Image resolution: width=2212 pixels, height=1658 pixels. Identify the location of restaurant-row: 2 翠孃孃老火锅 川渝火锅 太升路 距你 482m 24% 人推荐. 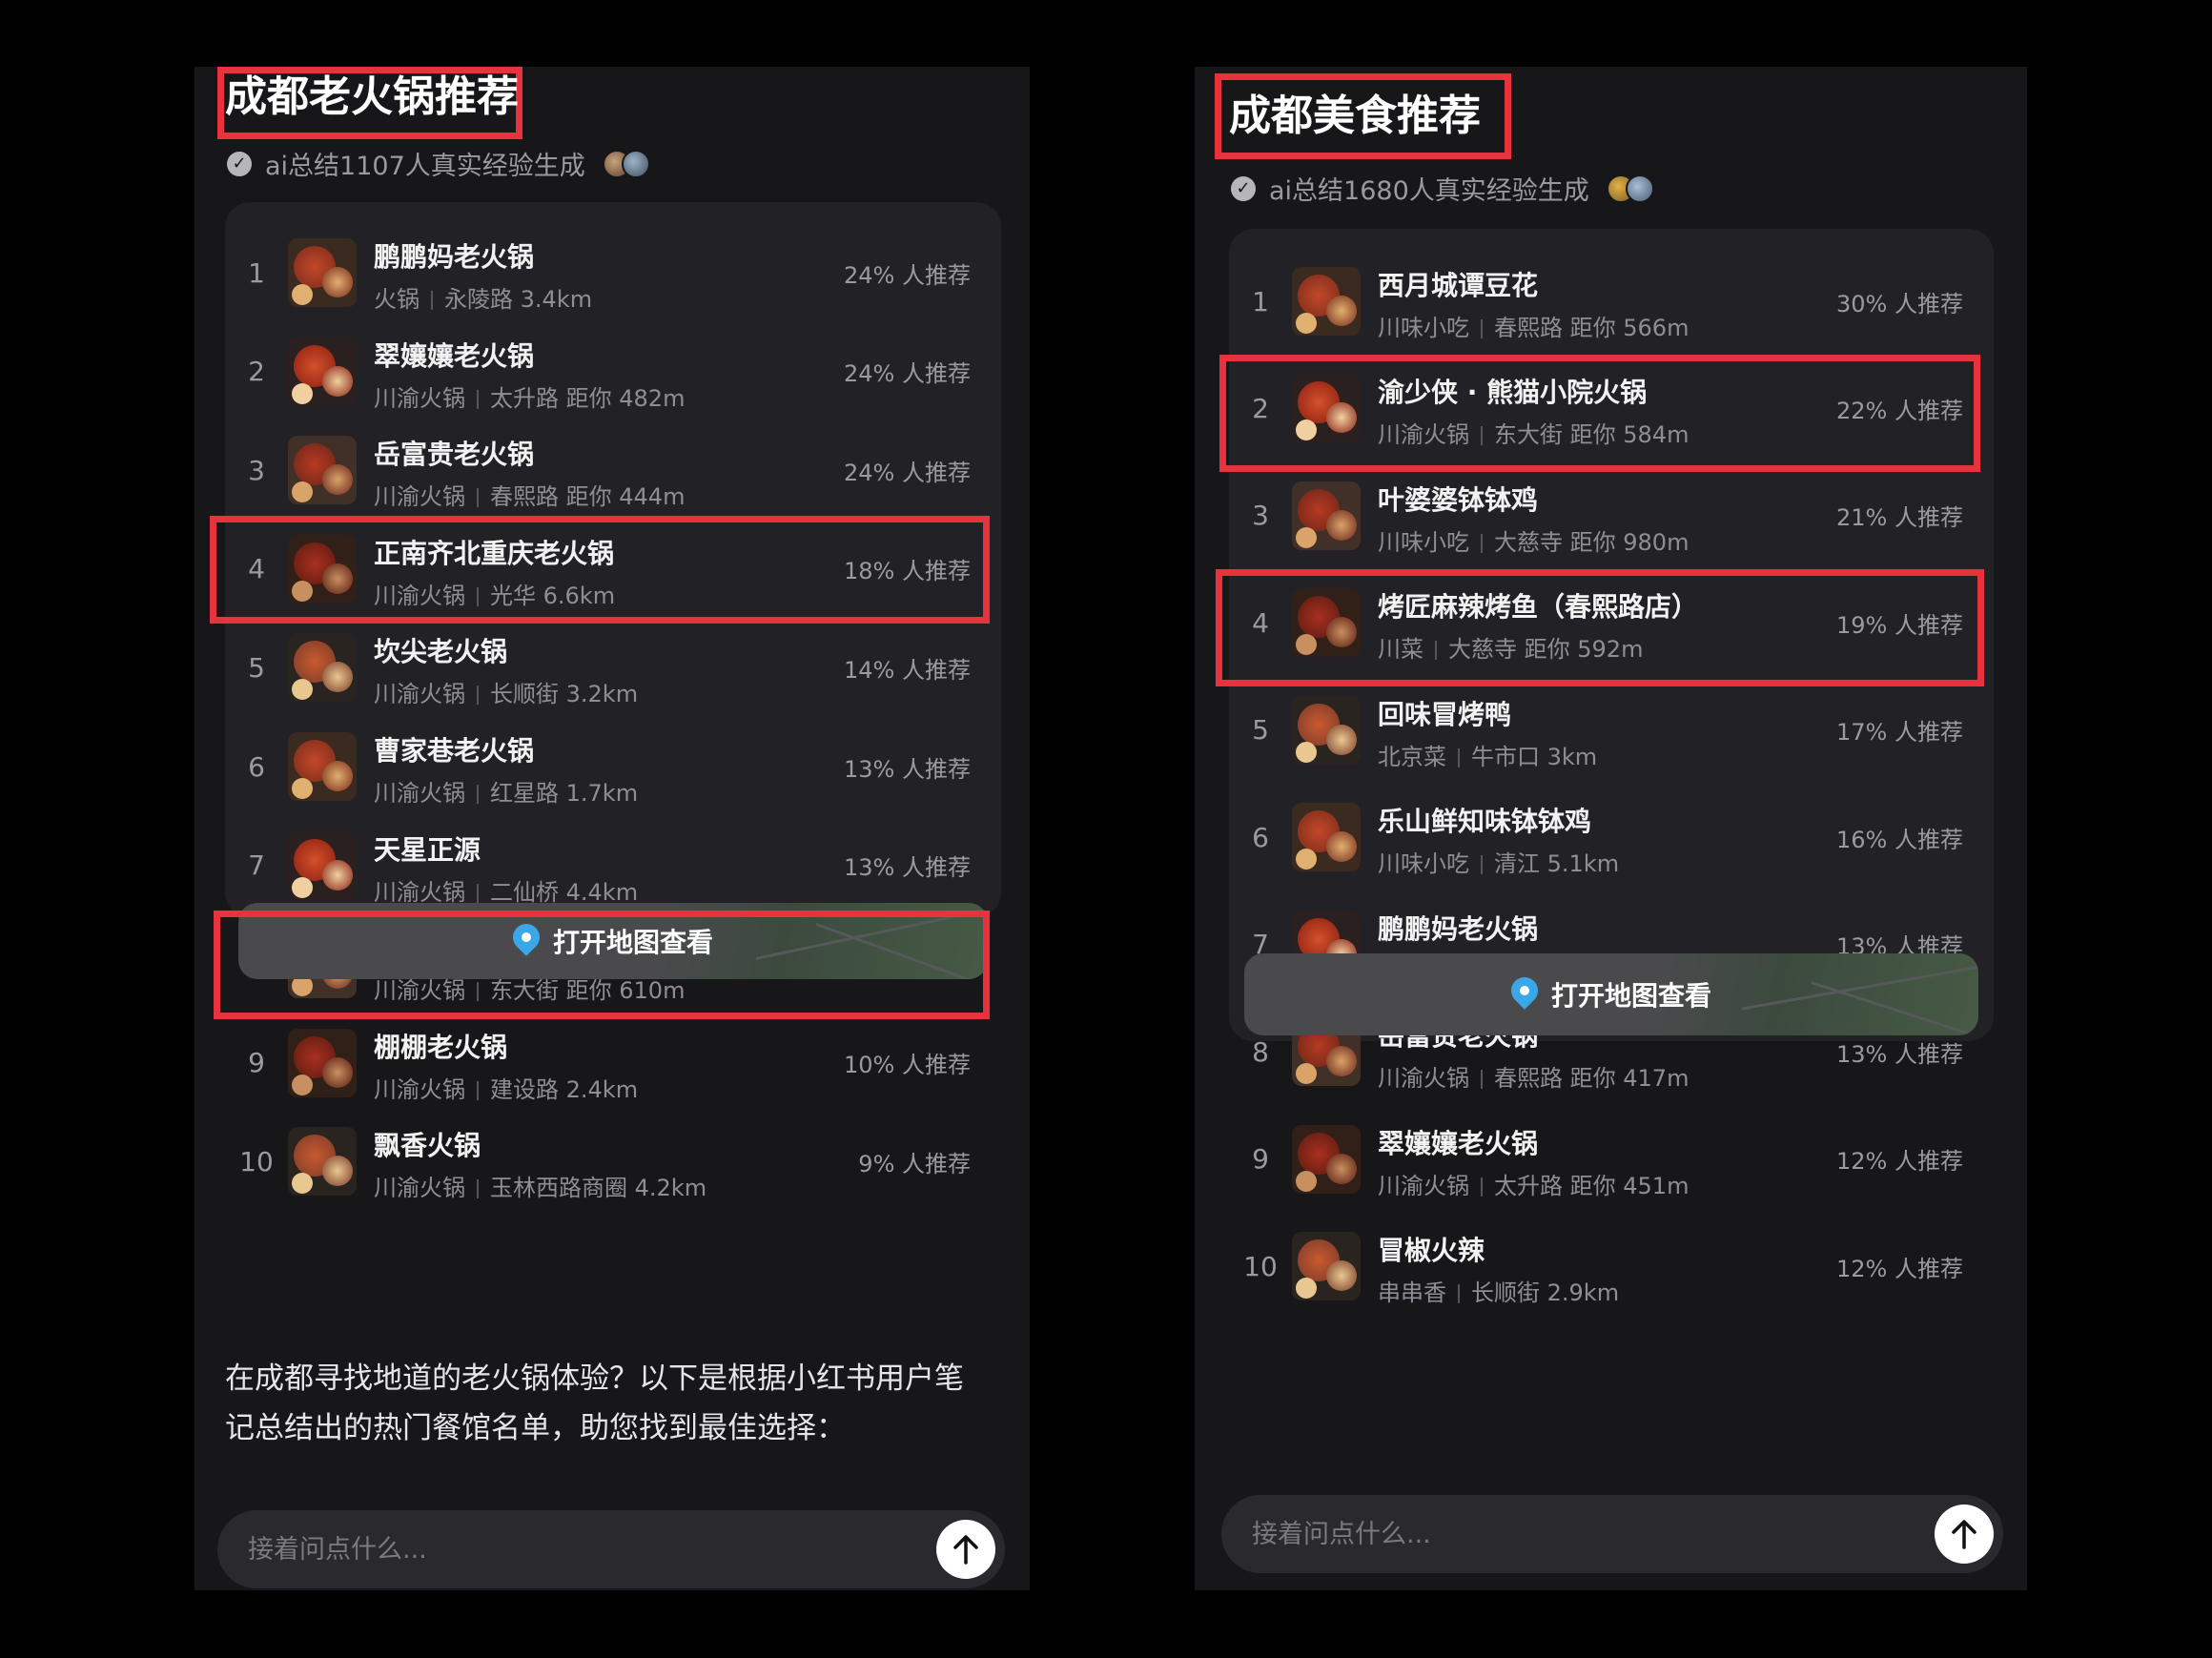
(613, 371).